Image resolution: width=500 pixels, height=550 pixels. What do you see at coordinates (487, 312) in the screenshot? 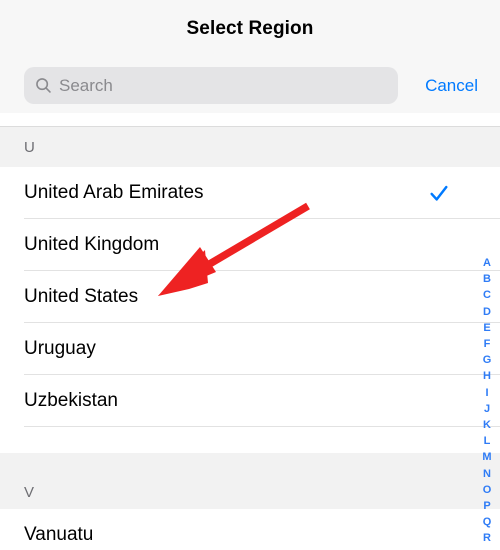
I see `index-letter-d: D` at bounding box center [487, 312].